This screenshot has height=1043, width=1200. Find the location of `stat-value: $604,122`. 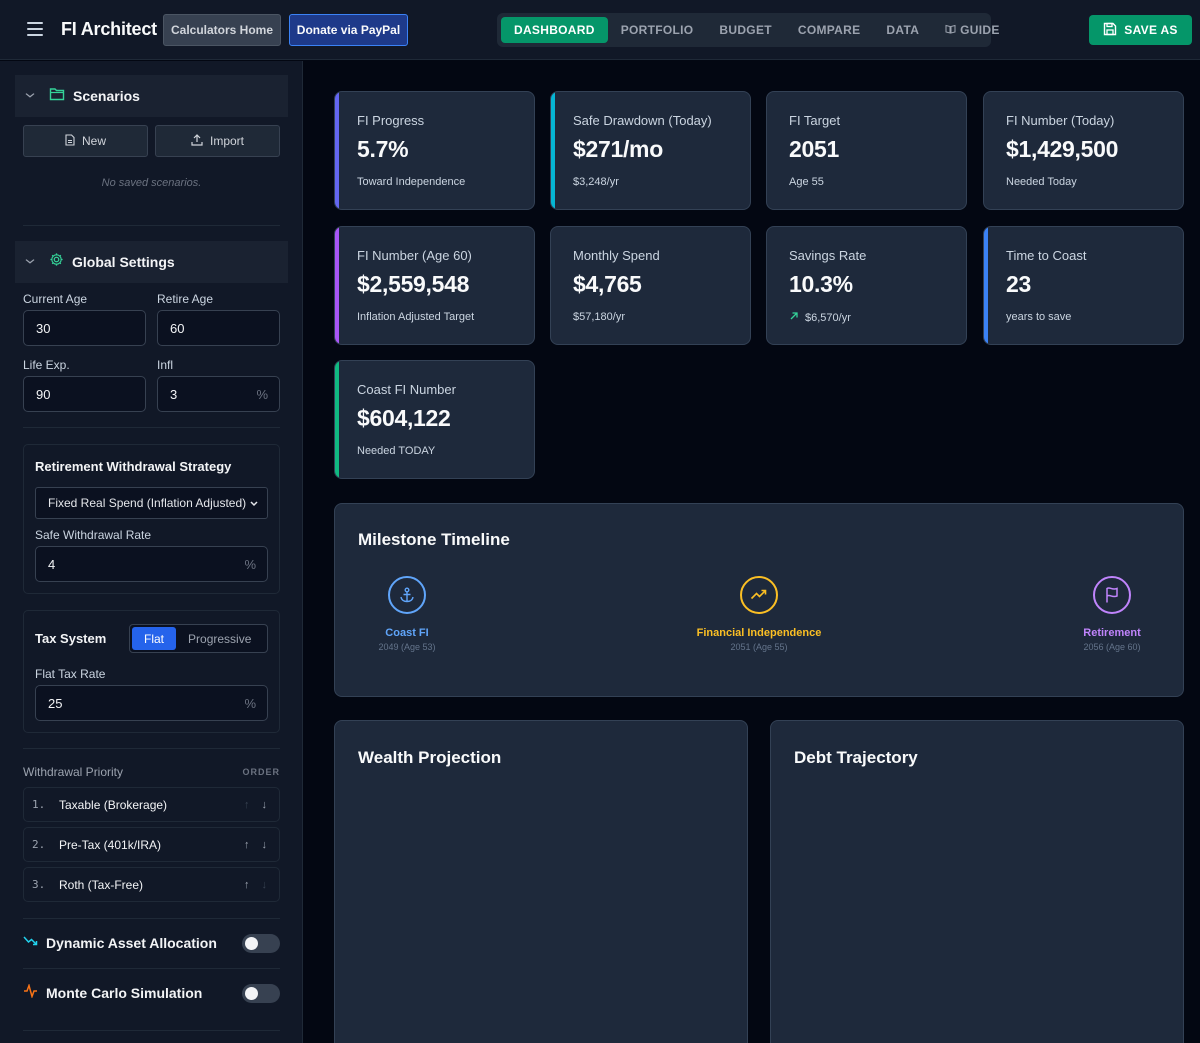

stat-value: $604,122 is located at coordinates (404, 418).